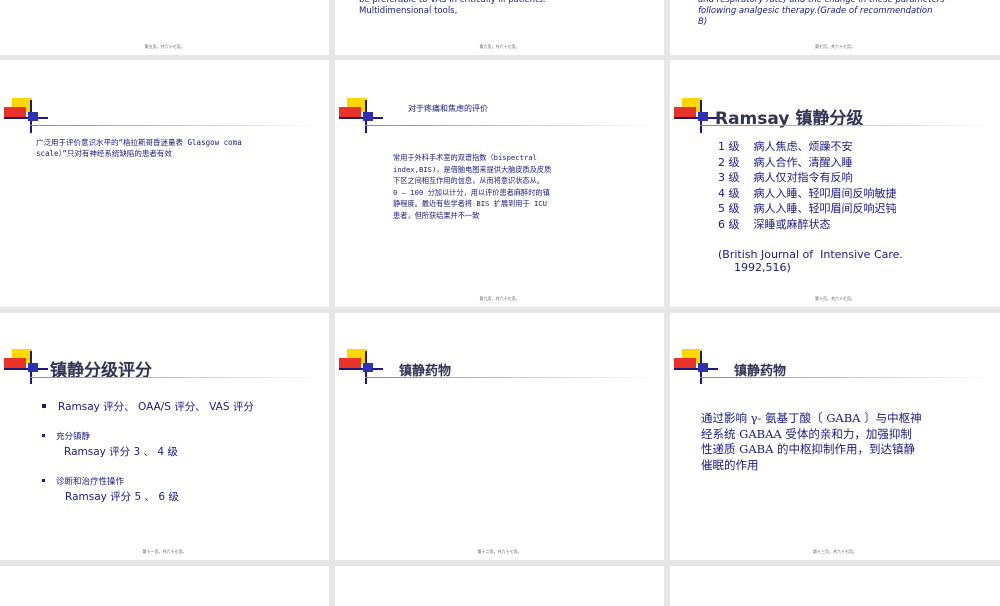 This screenshot has height=606, width=1000. I want to click on ramsay-level-3: 3 级 病人仅对指令有反响, so click(785, 177).